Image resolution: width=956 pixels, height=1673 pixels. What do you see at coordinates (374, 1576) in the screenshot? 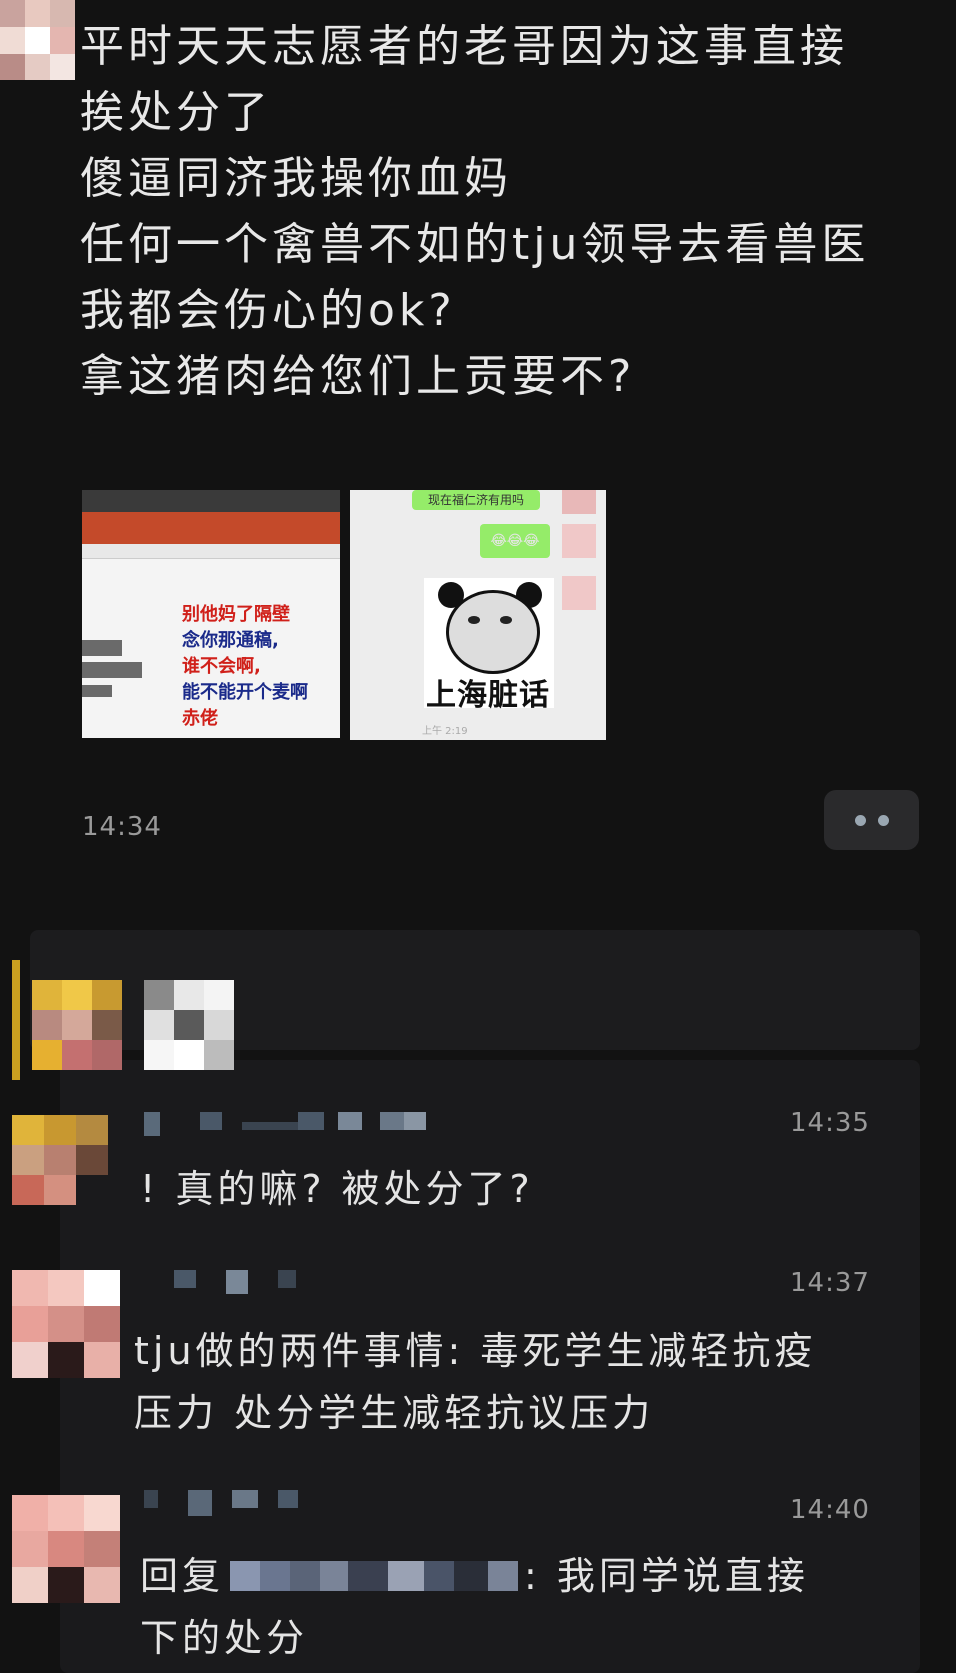
I see `quoted-name-blurred` at bounding box center [374, 1576].